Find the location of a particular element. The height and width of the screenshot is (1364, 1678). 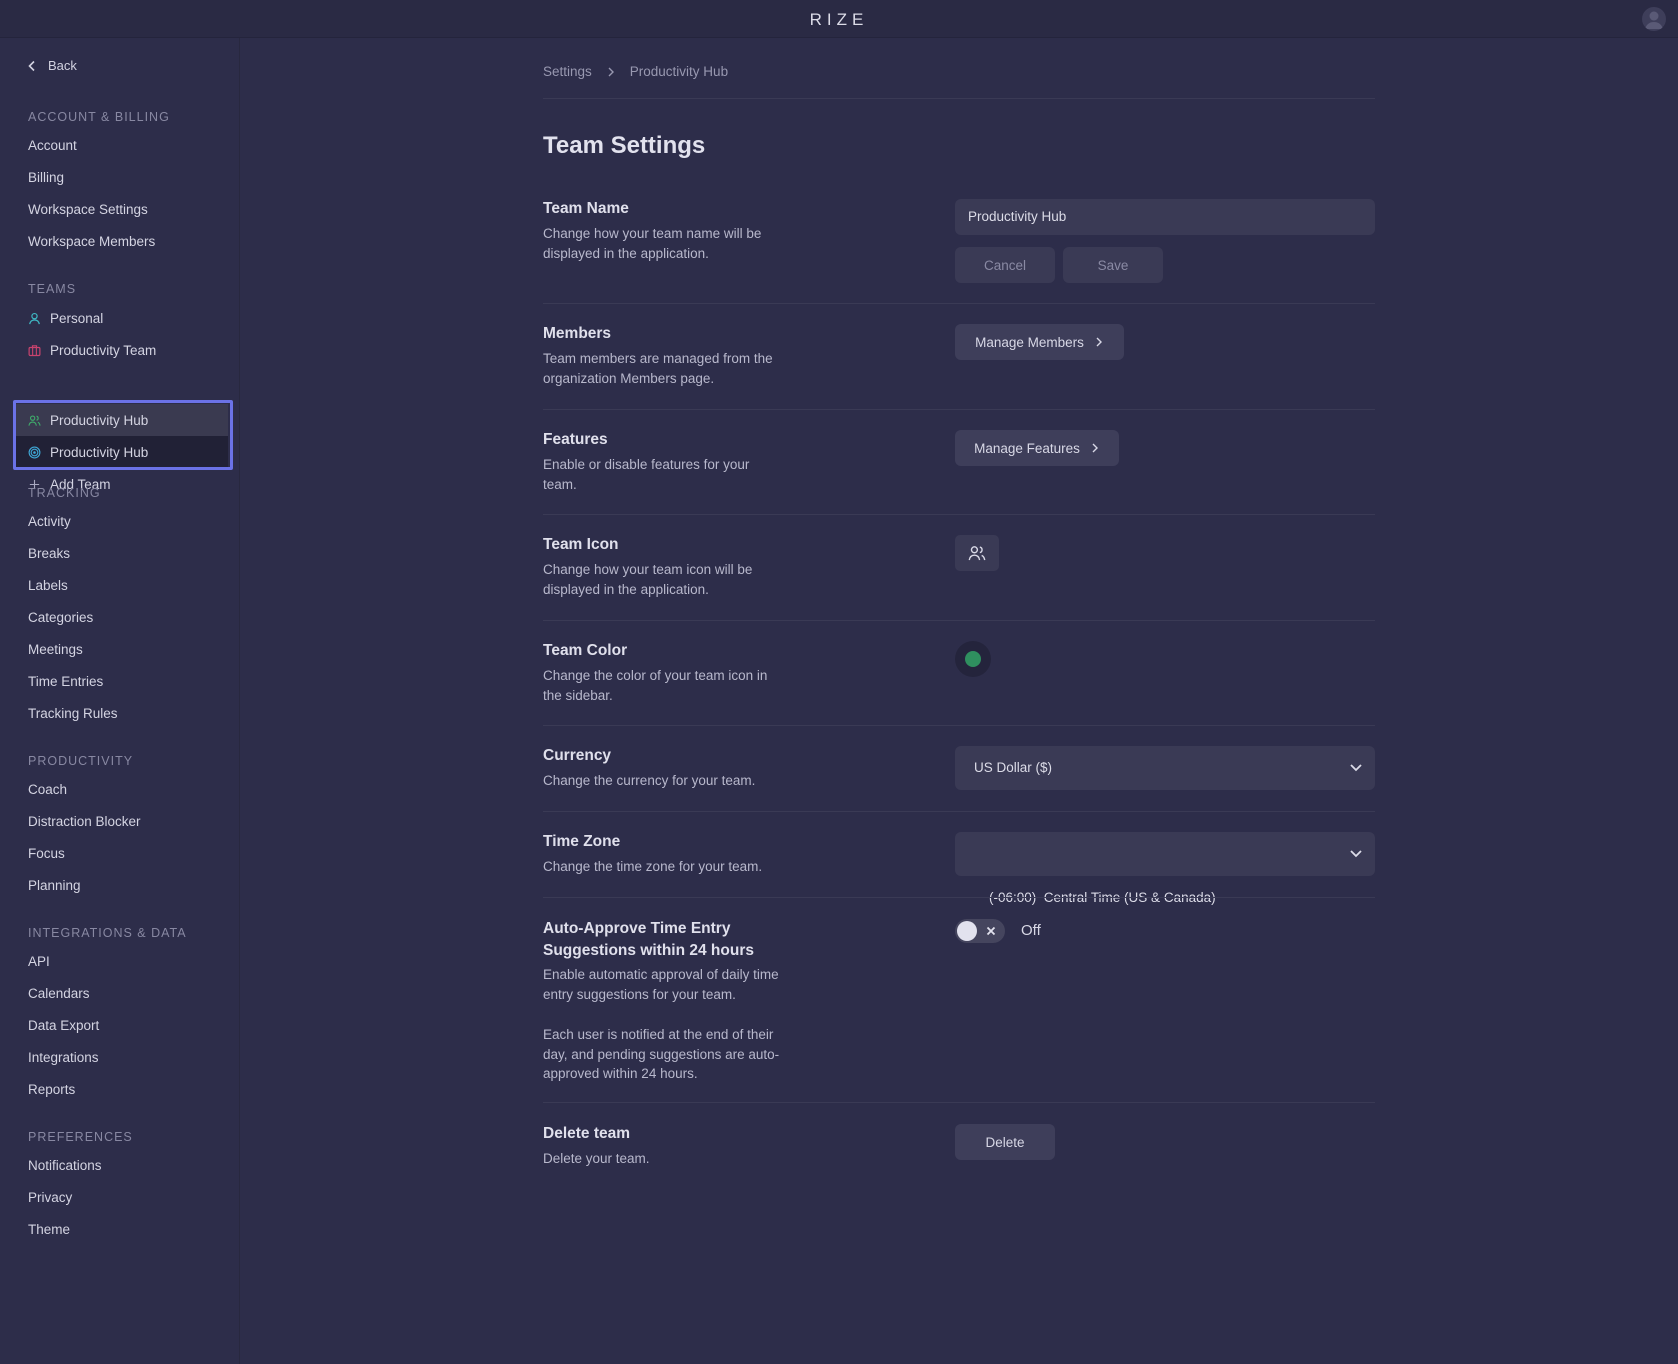

sidebar-item-workspace-settings: Workspace Settings is located at coordinates (88, 209).